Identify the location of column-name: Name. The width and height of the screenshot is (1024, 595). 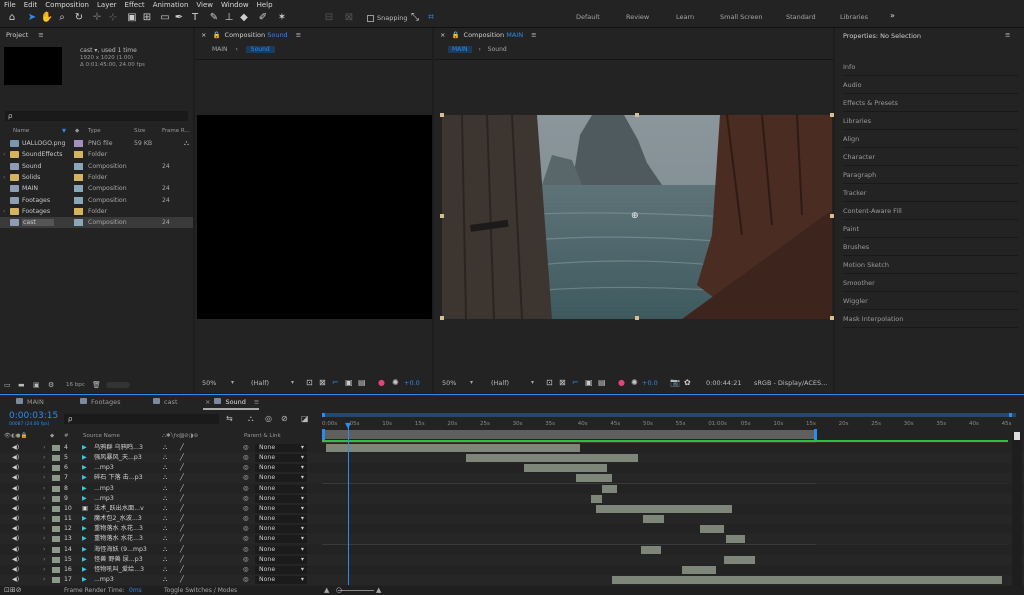
(21, 131).